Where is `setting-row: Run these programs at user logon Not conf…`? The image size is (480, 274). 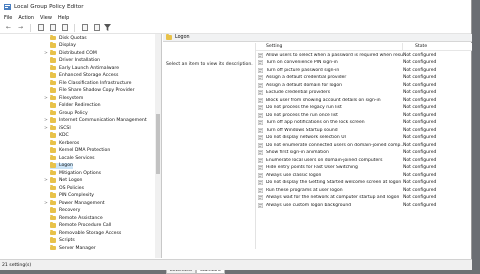
setting-row: Run these programs at user logon Not conf… is located at coordinates (364, 190).